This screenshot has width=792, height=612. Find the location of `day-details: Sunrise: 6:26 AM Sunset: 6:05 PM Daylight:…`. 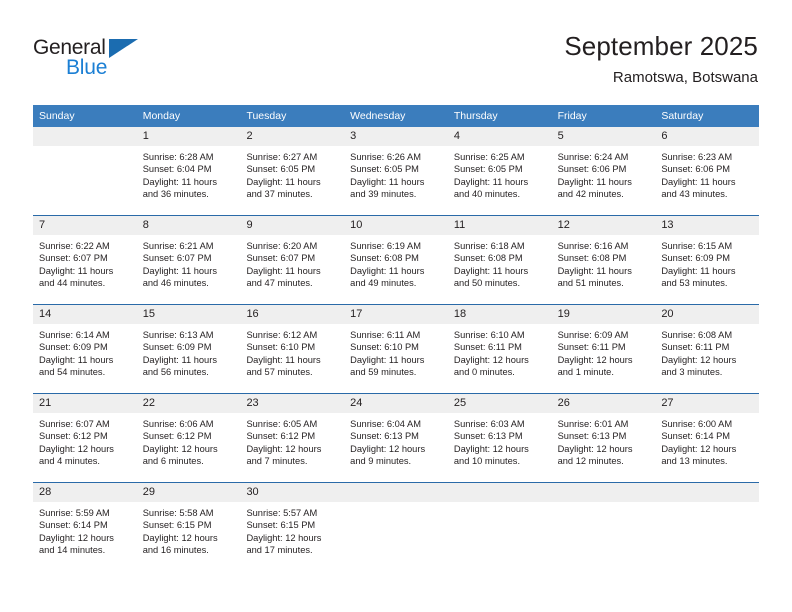

day-details: Sunrise: 6:26 AM Sunset: 6:05 PM Daylight:… is located at coordinates (396, 173).